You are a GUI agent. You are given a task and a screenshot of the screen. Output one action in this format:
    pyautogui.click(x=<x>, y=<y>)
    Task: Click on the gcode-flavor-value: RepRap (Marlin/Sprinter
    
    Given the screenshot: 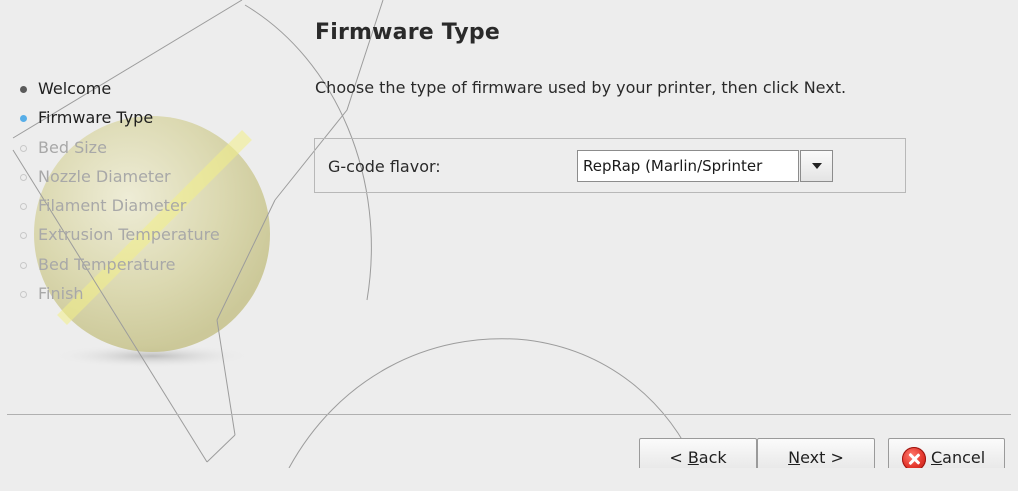 What is the action you would take?
    pyautogui.click(x=688, y=166)
    